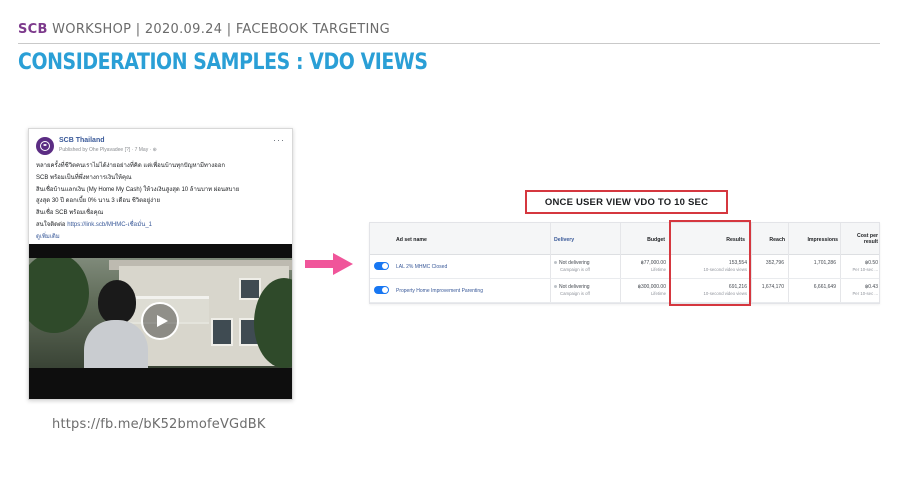 This screenshot has height=490, width=900. What do you see at coordinates (813, 240) in the screenshot?
I see `col-impressions: Impressions` at bounding box center [813, 240].